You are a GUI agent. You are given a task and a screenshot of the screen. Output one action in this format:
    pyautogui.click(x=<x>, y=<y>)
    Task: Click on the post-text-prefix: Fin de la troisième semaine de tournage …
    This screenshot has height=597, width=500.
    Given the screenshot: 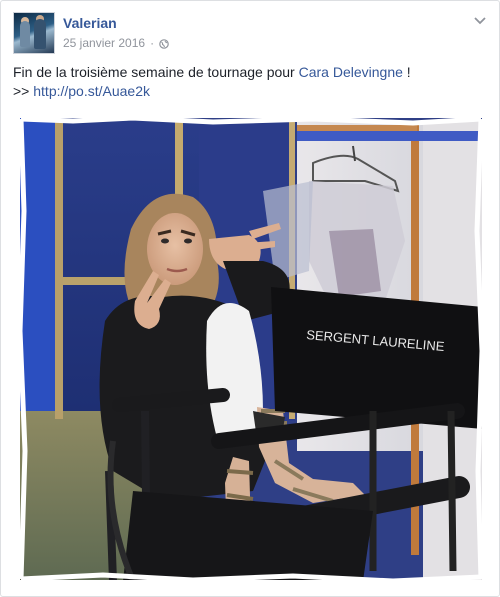 What is the action you would take?
    pyautogui.click(x=156, y=72)
    